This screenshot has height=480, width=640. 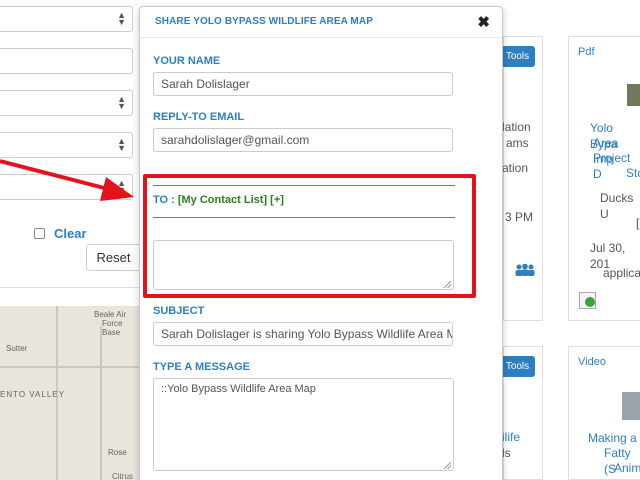 I want to click on close-icon: ✖, so click(x=483, y=22).